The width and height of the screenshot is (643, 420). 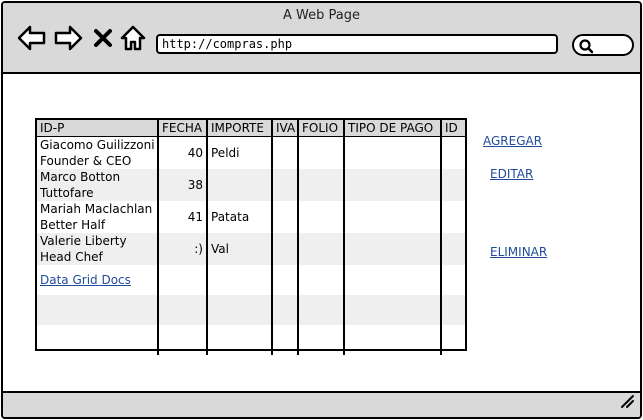 I want to click on row-role: Head Chef, so click(x=71, y=256).